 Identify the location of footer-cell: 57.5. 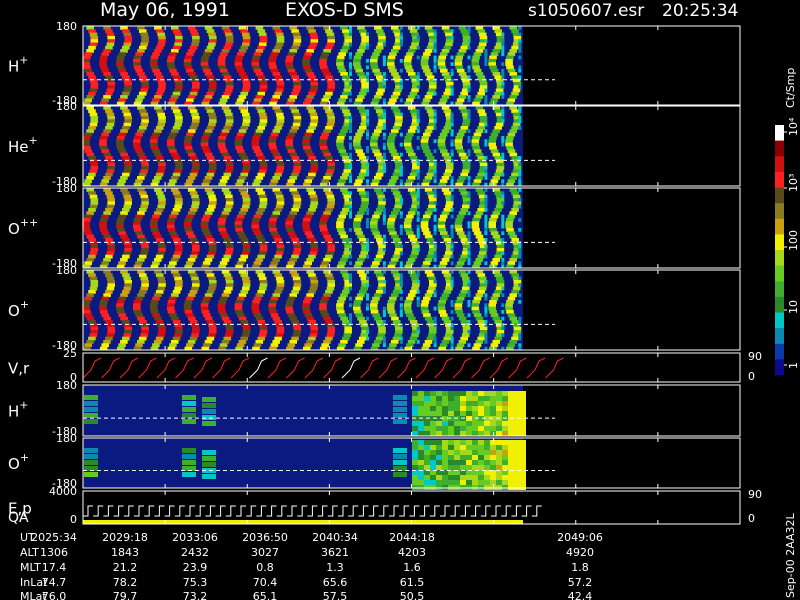
(335, 595).